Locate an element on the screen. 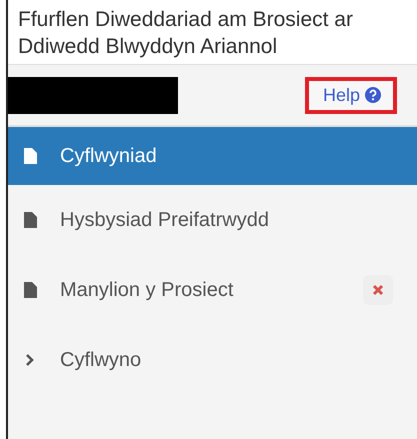  form-title: Ffurflen Diweddariad am Brosiect ar Ddiwedd Blwyddyn Ariannol is located at coordinates (212, 32).